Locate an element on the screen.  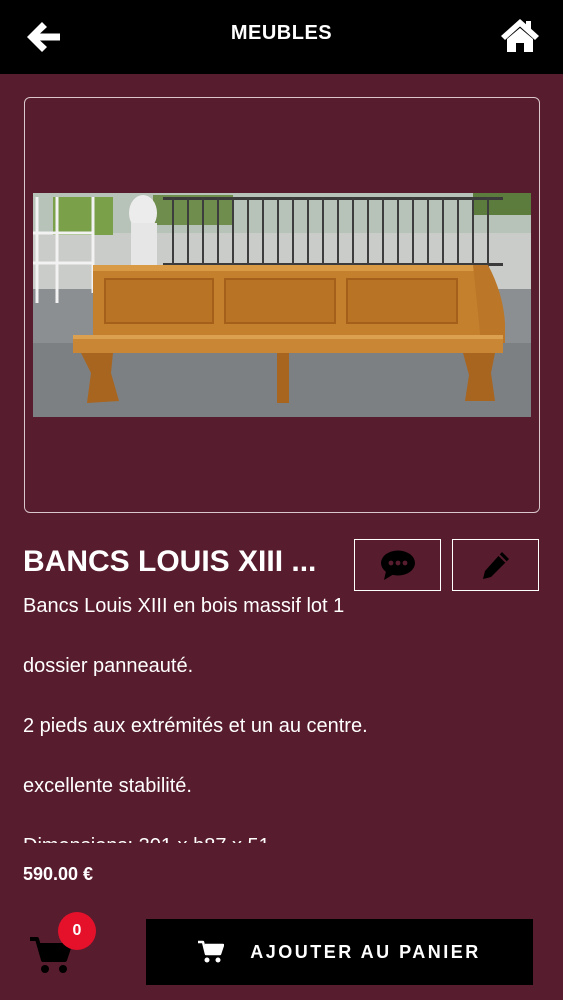
description-line: dossier panneauté. is located at coordinates (108, 666).